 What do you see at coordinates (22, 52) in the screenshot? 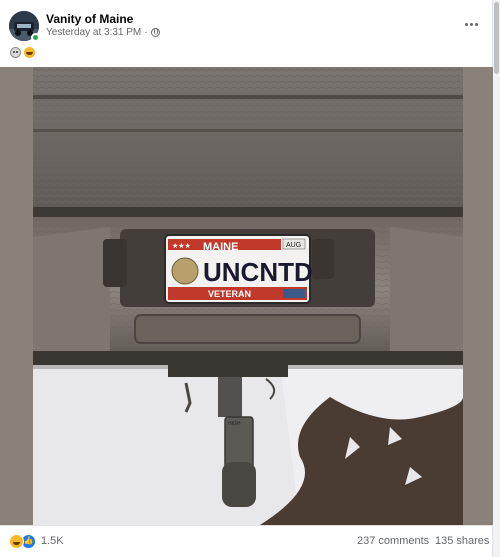
I see `post-caption` at bounding box center [22, 52].